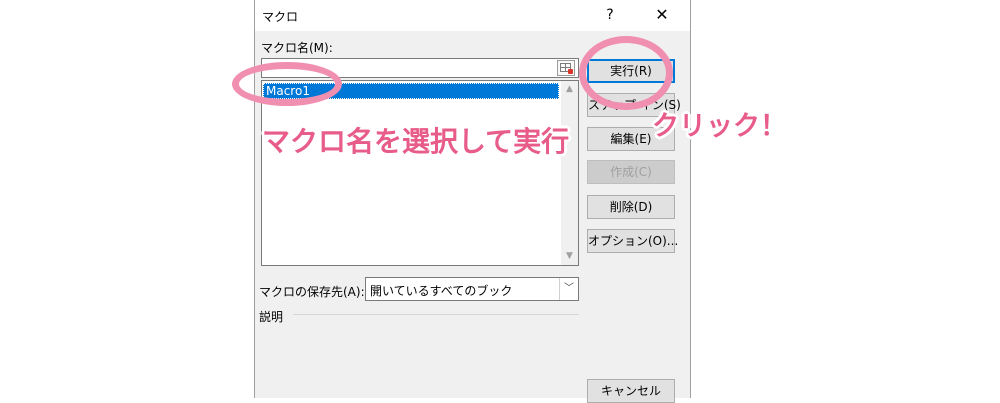 The height and width of the screenshot is (403, 1000). Describe the element at coordinates (271, 317) in the screenshot. I see `description-label: 説明` at that location.